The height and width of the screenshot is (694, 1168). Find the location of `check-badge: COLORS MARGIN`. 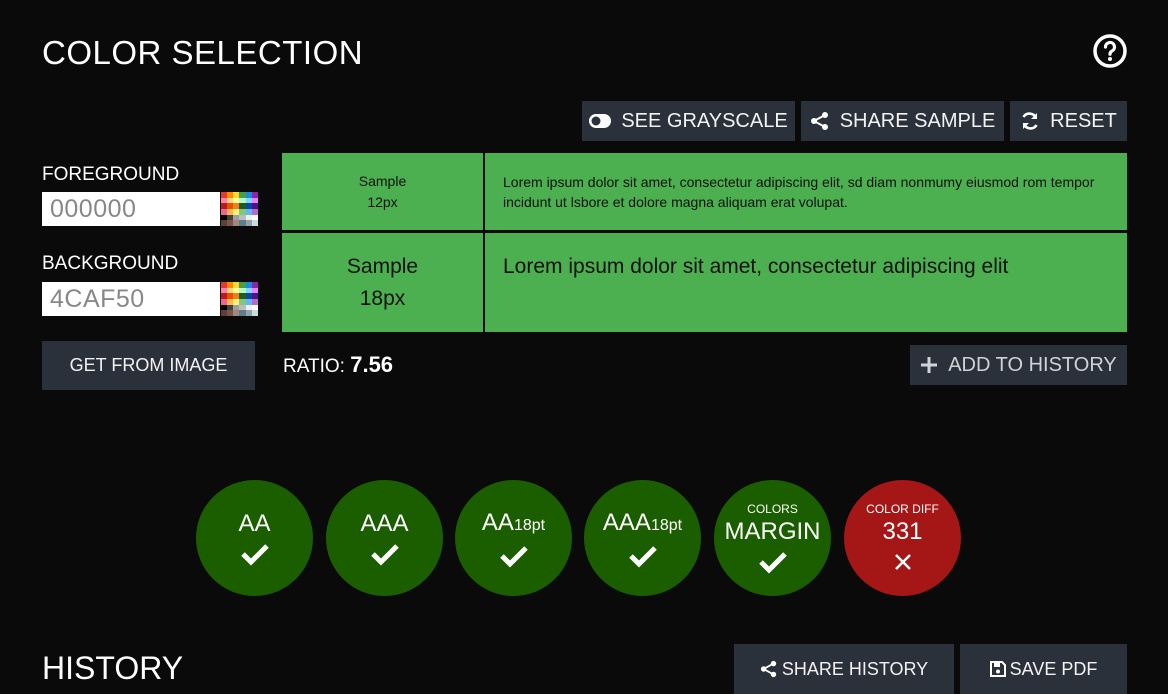

check-badge: COLORS MARGIN is located at coordinates (772, 538).